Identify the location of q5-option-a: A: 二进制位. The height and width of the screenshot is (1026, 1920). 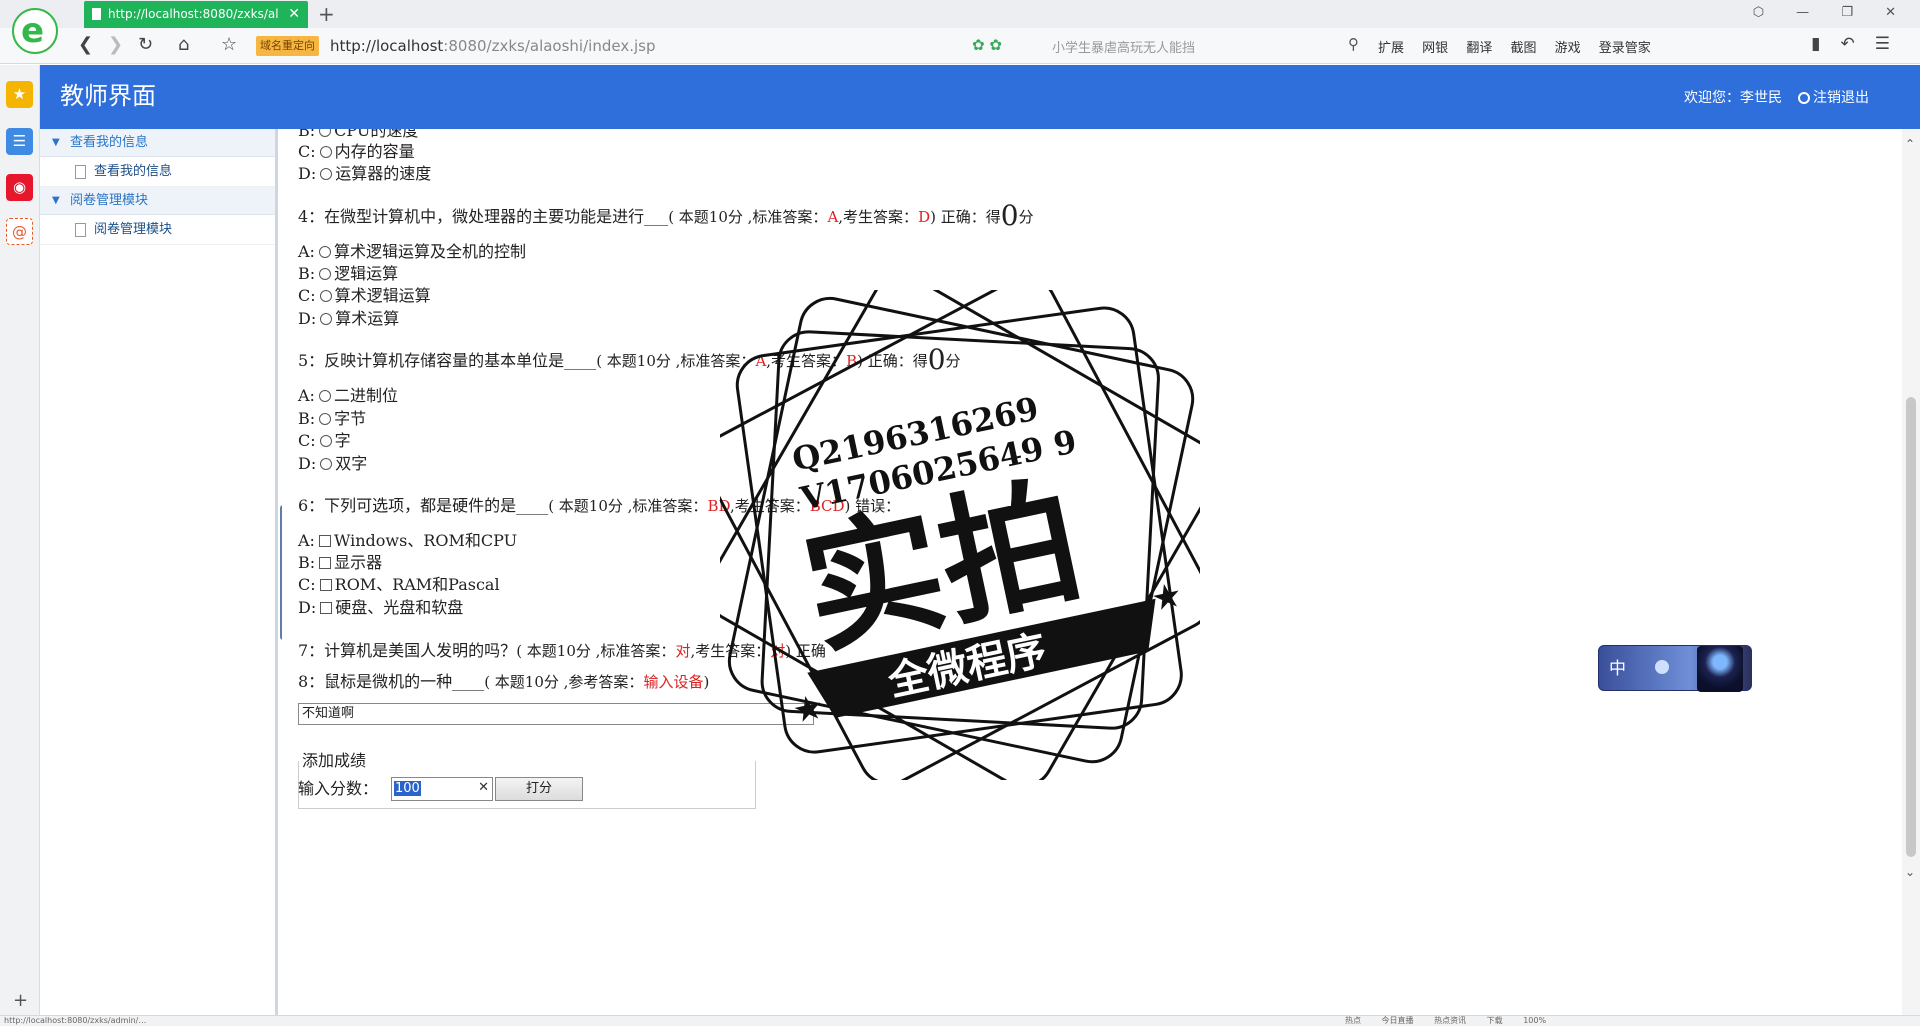
(348, 395).